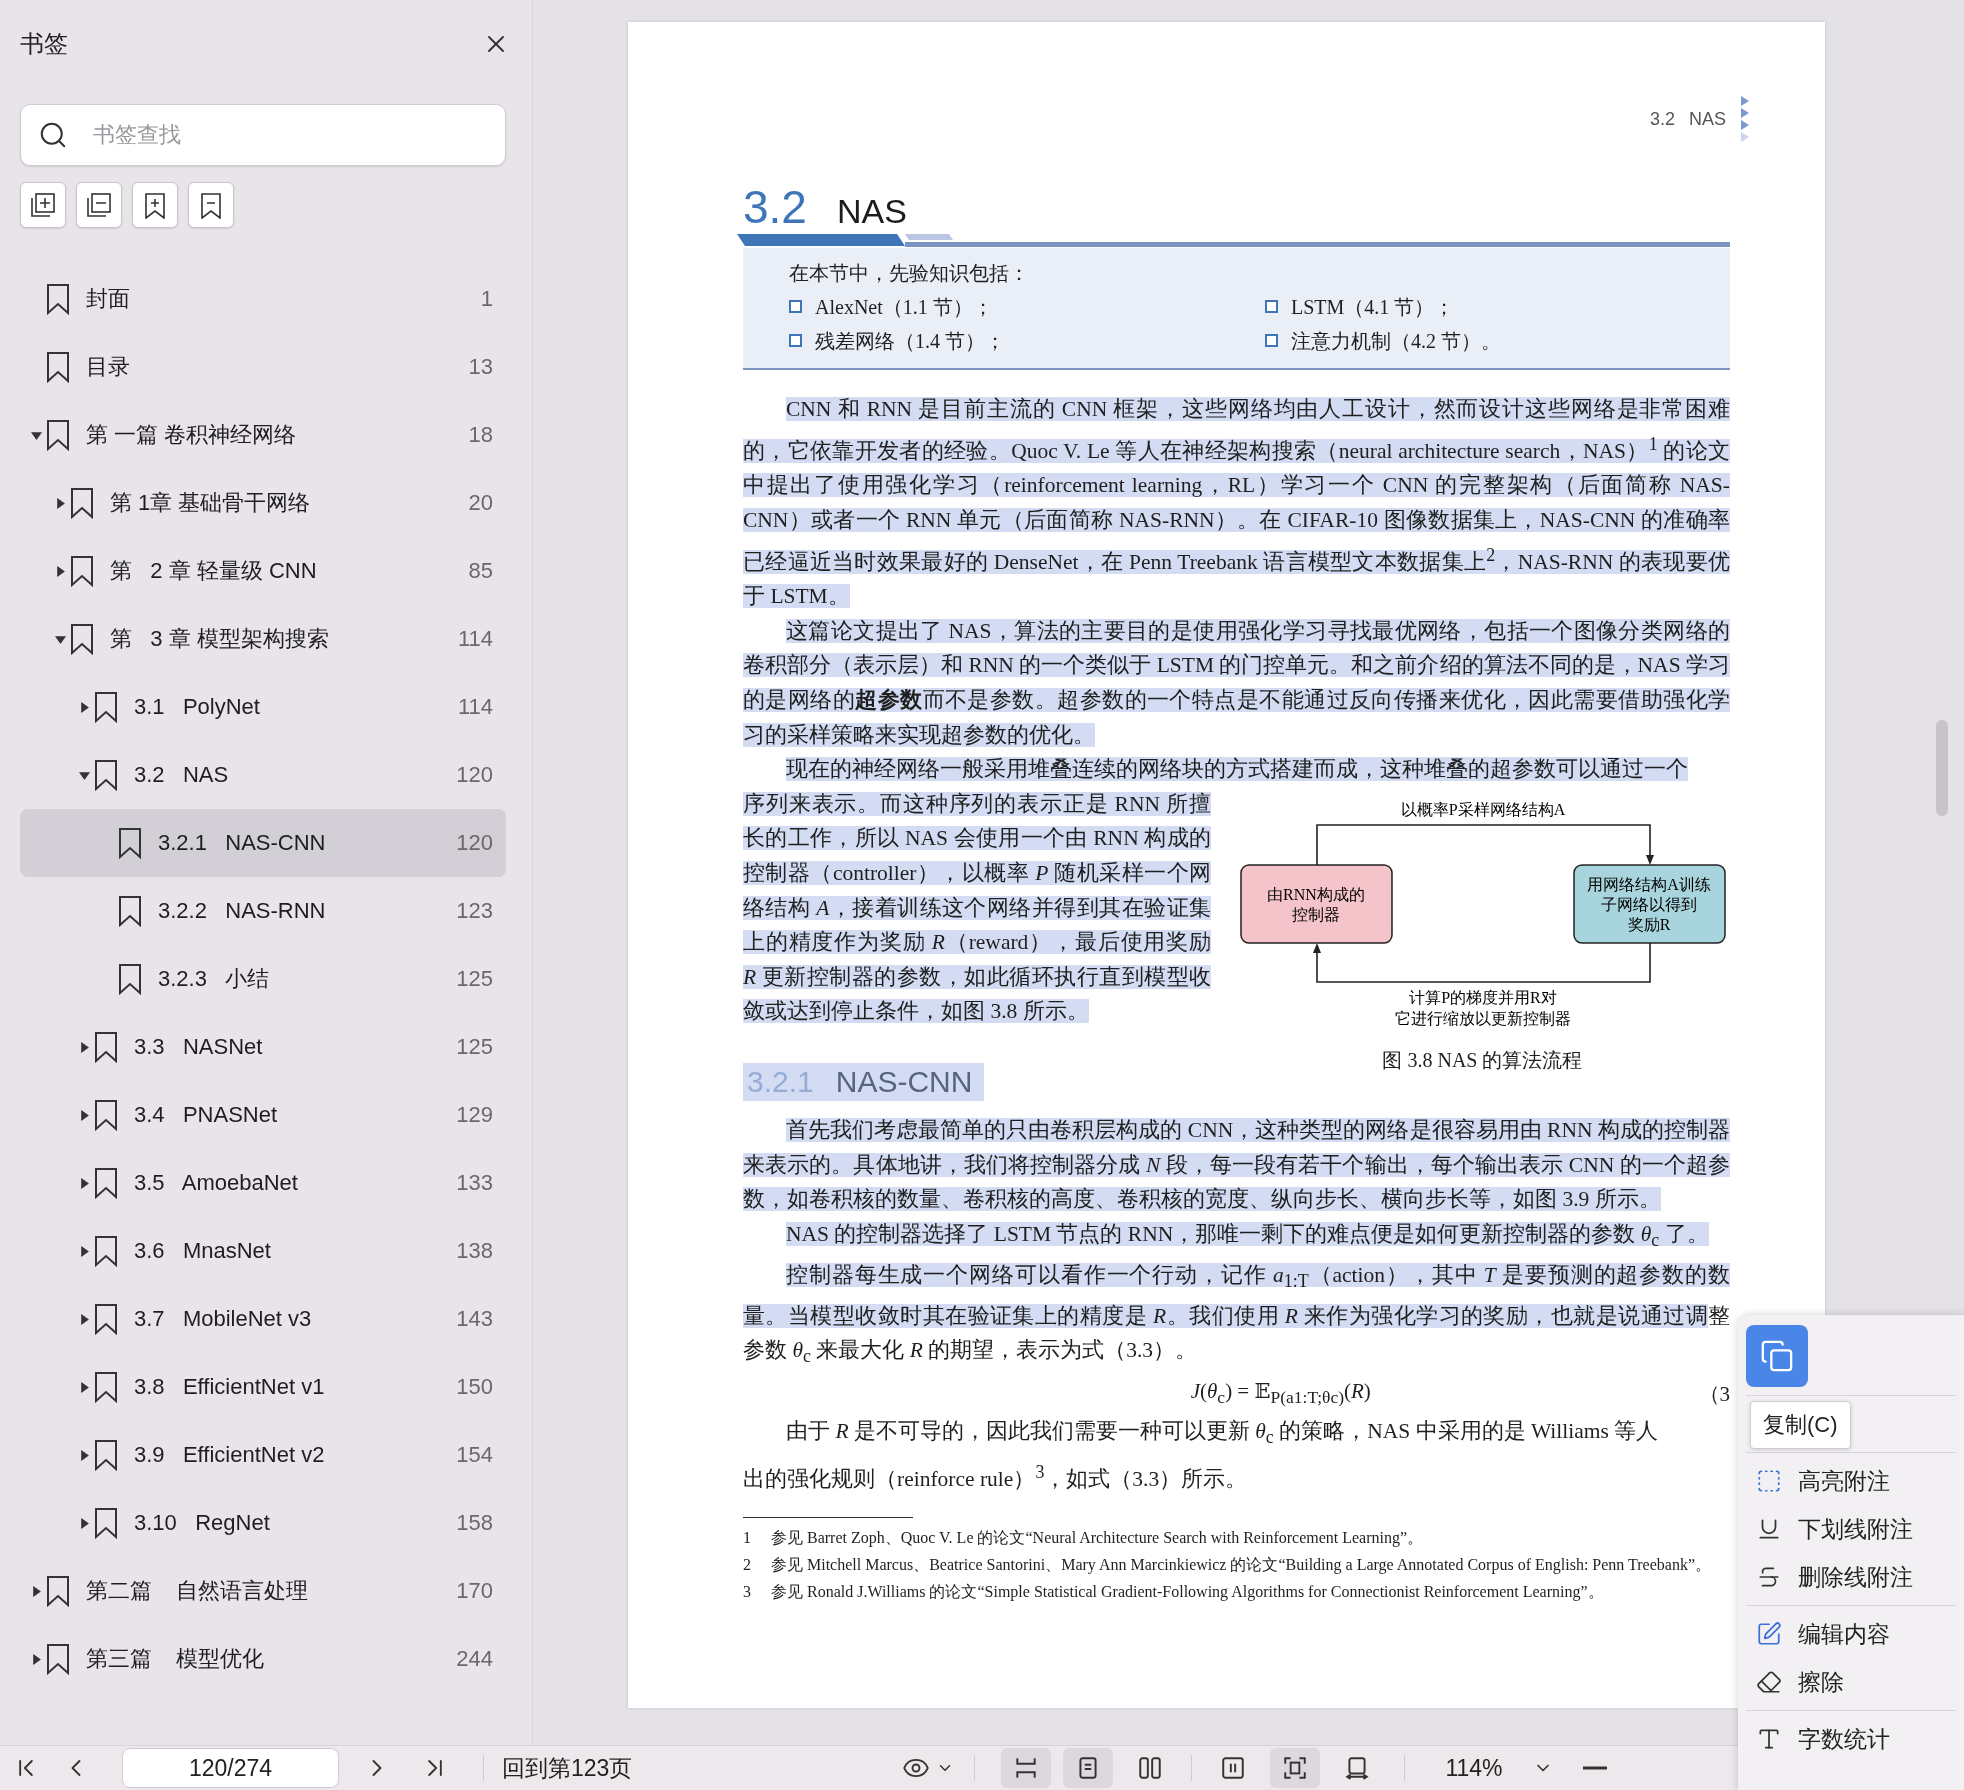 The width and height of the screenshot is (1964, 1790). What do you see at coordinates (904, 1082) in the screenshot?
I see `subsection-title: NAS-CNN` at bounding box center [904, 1082].